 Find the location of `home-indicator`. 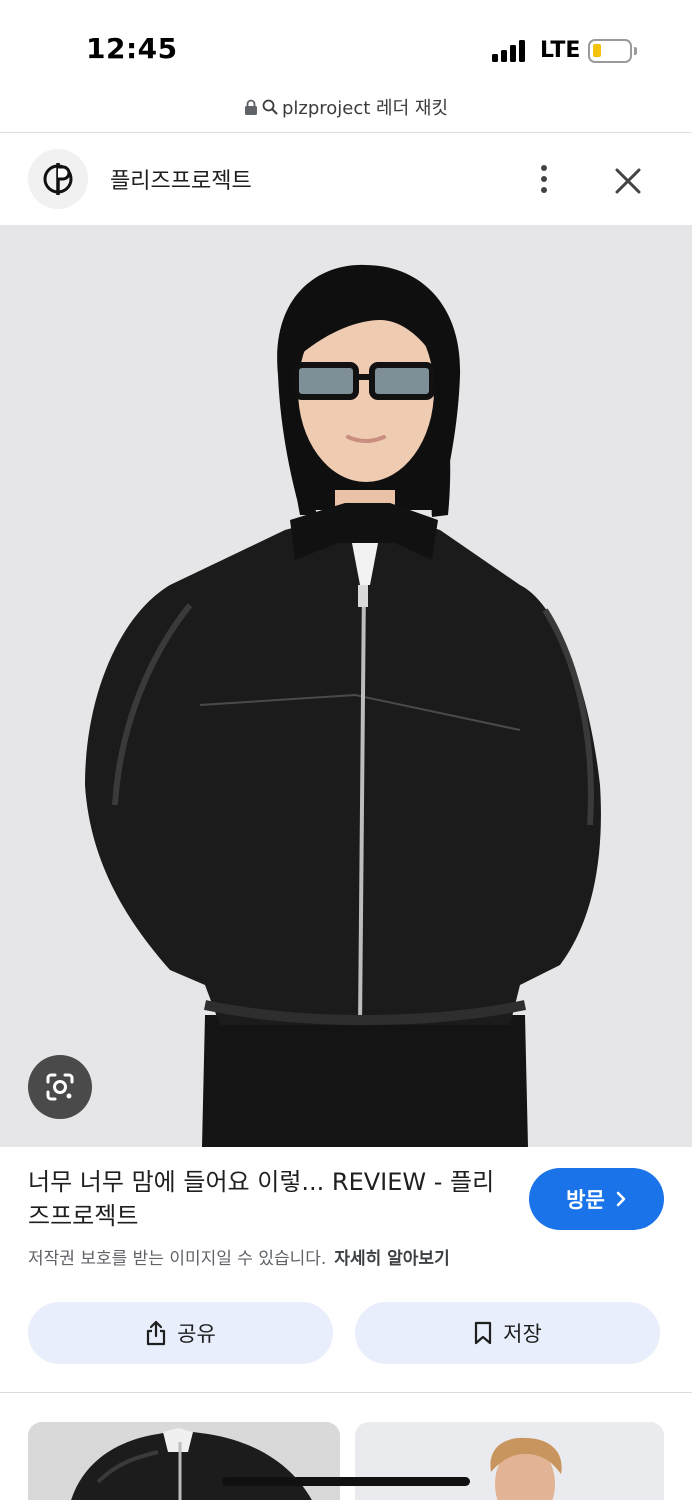

home-indicator is located at coordinates (346, 1481).